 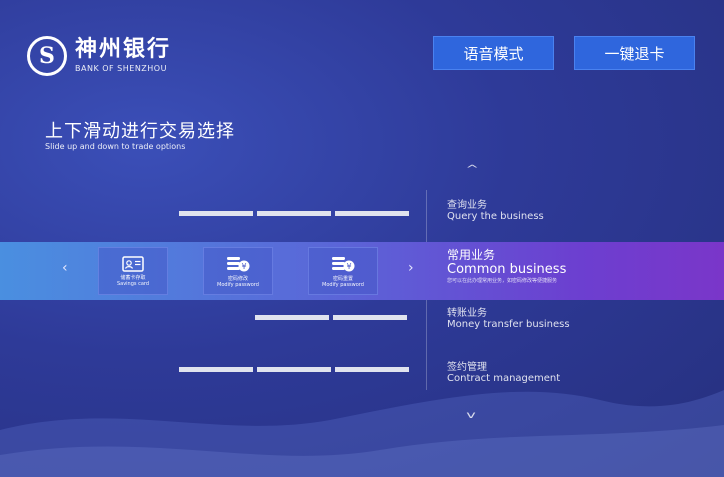 I want to click on category-common-cn: 常用业务, so click(x=471, y=255).